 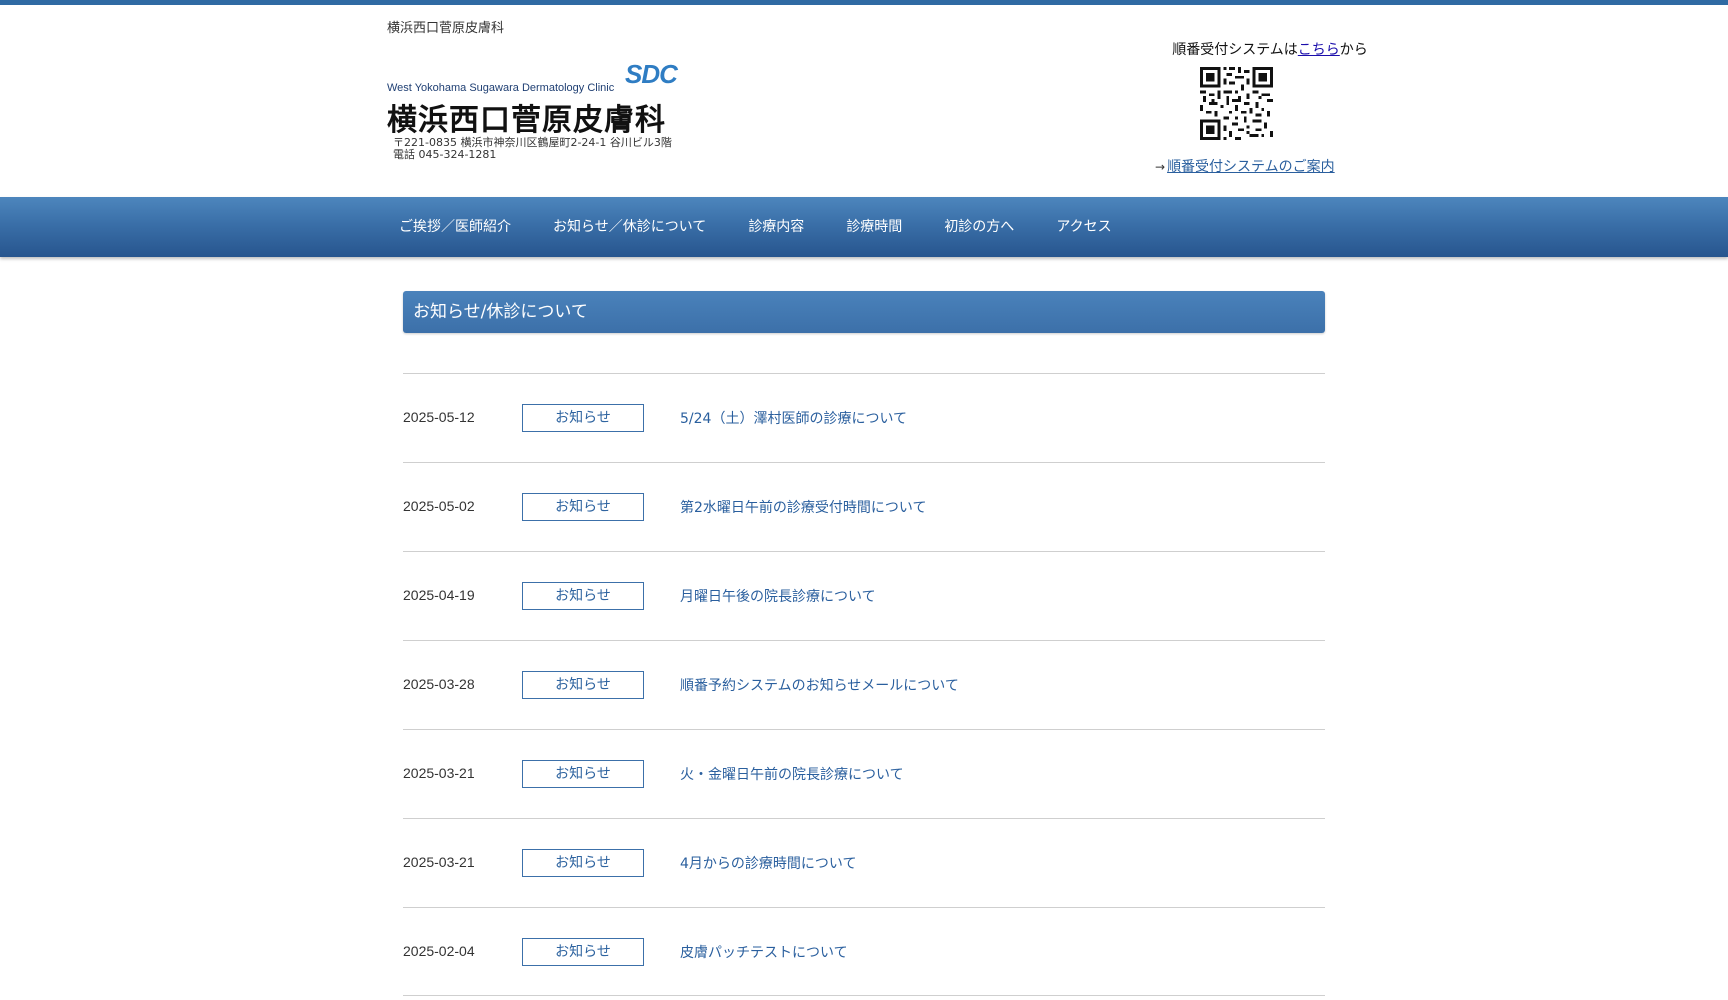 I want to click on news-item: 2025-04-19 お知らせ 月曜日午後の院長診療について, so click(x=864, y=595).